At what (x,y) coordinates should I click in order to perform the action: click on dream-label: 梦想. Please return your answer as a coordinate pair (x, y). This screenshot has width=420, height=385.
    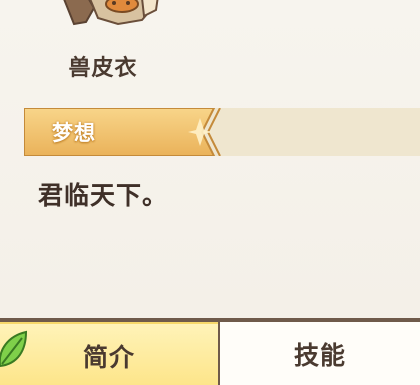
    Looking at the image, I should click on (74, 133).